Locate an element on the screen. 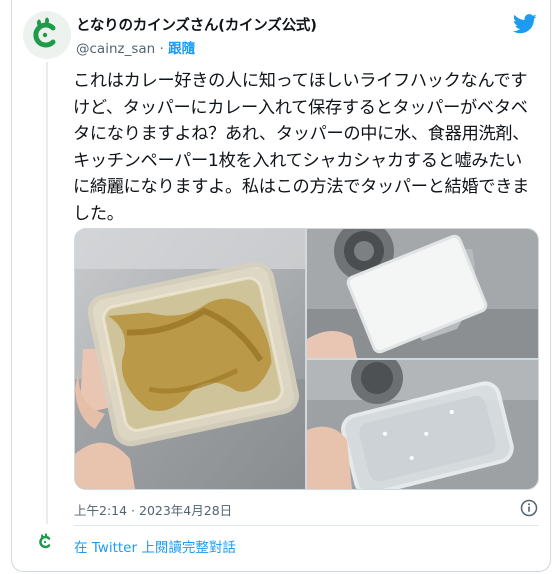 This screenshot has height=574, width=553. twitter-bird-icon is located at coordinates (525, 24).